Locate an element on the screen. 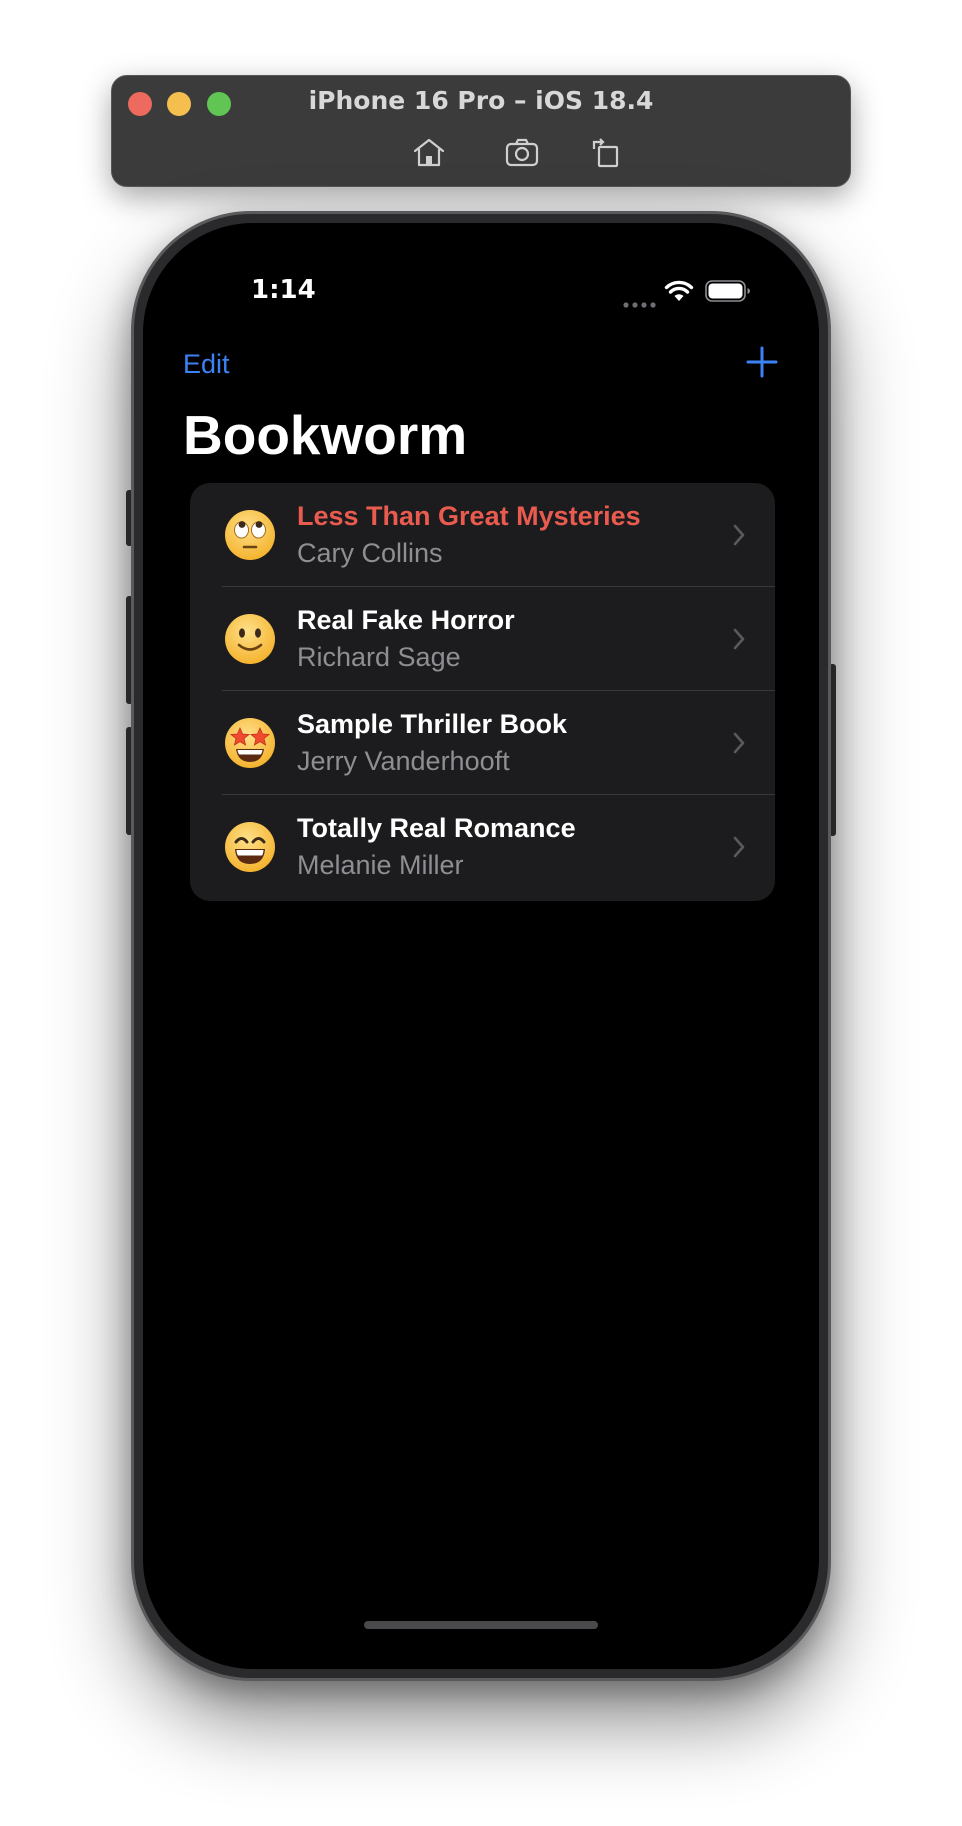  book-title: Real Fake Horror is located at coordinates (406, 620).